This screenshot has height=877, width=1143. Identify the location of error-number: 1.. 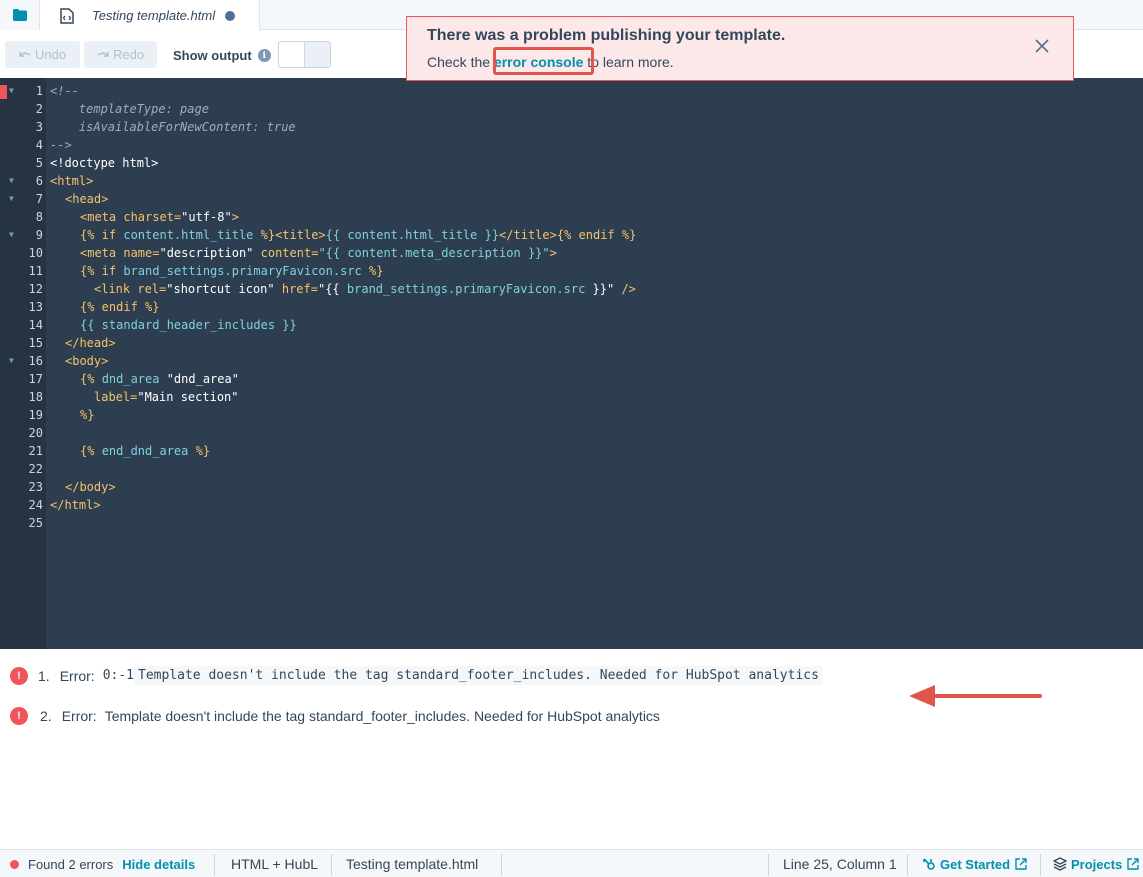
(44, 675).